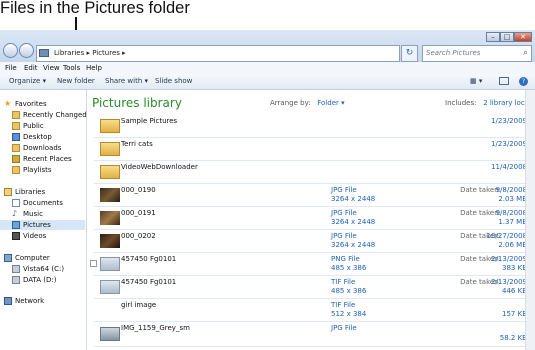  What do you see at coordinates (90, 53) in the screenshot?
I see `address-path: Libraries ▸ Pictures ▸` at bounding box center [90, 53].